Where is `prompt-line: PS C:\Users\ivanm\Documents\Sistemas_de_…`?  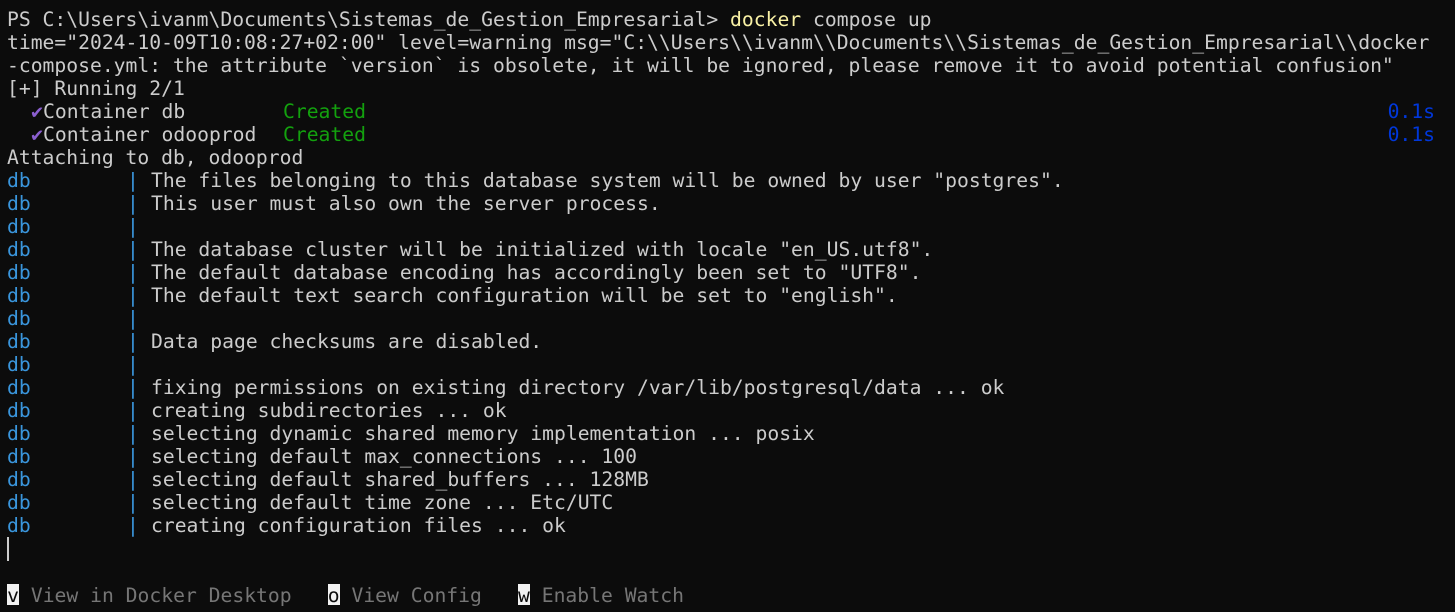
prompt-line: PS C:\Users\ivanm\Documents\Sistemas_de_… is located at coordinates (727, 19).